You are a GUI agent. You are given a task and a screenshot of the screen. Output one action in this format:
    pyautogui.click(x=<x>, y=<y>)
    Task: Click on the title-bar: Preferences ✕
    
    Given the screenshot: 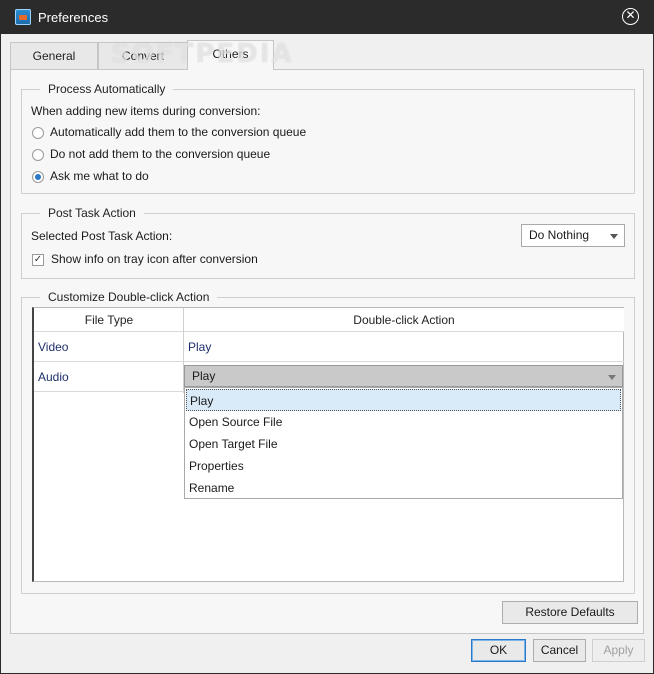 What is the action you would take?
    pyautogui.click(x=327, y=17)
    